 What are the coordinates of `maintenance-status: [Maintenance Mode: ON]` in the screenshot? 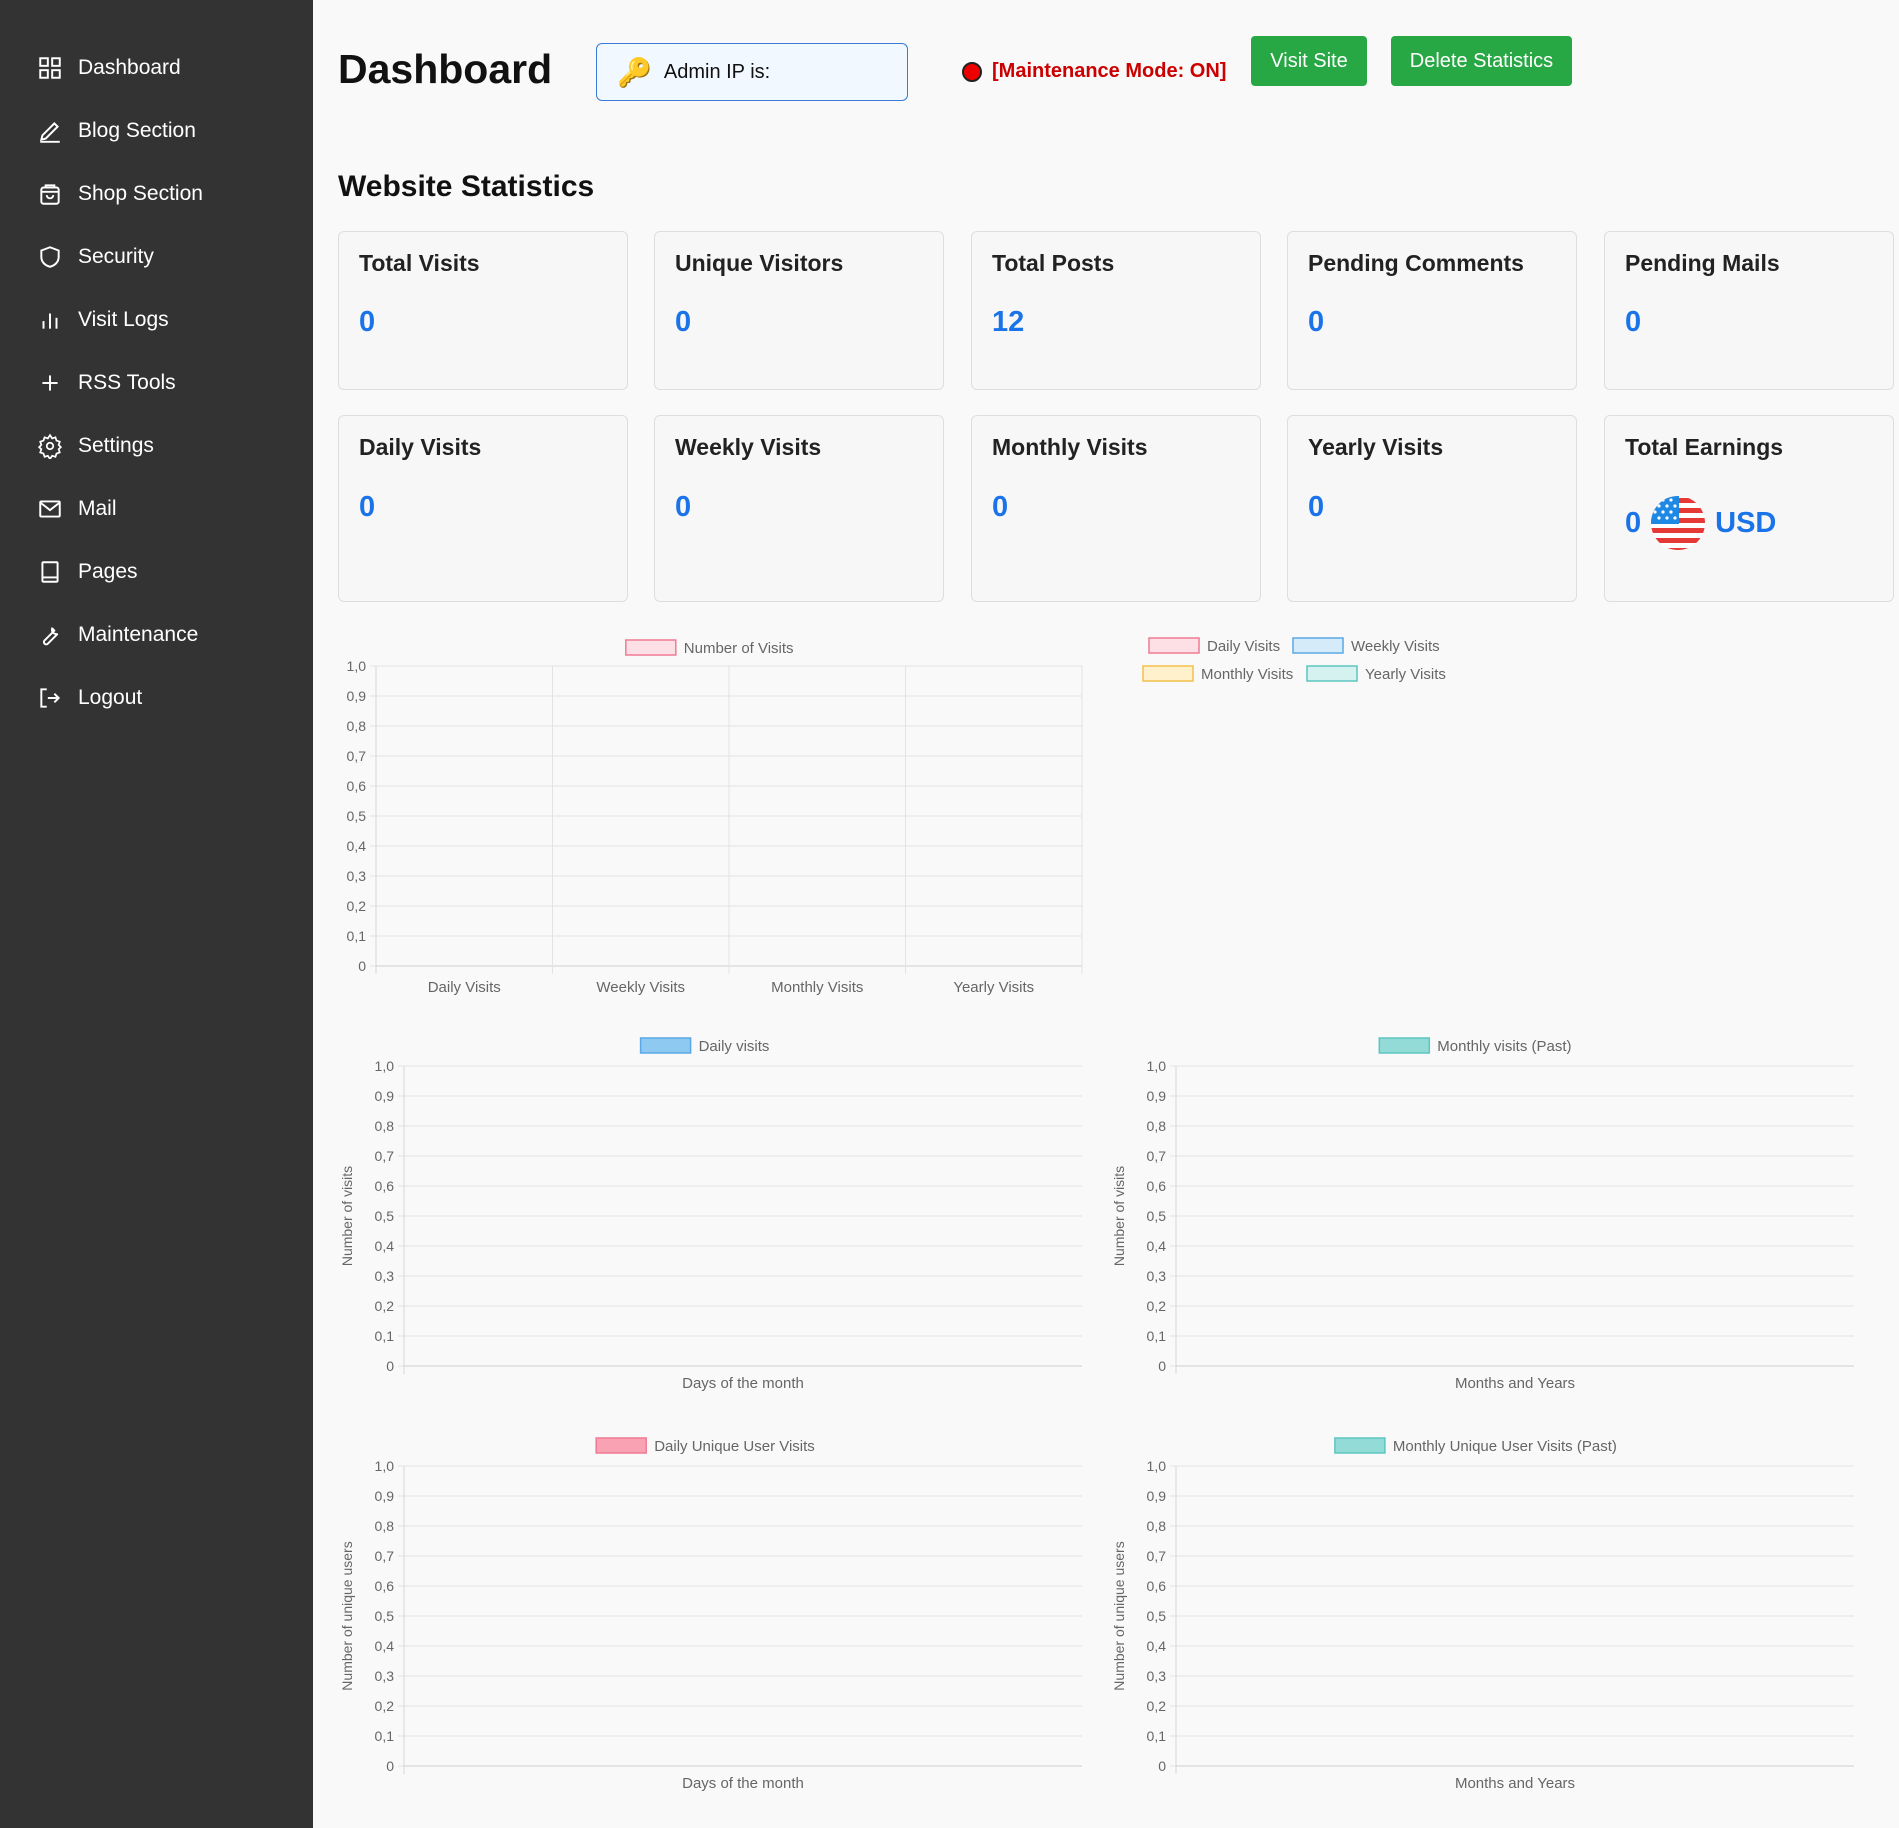 It's located at (1094, 71).